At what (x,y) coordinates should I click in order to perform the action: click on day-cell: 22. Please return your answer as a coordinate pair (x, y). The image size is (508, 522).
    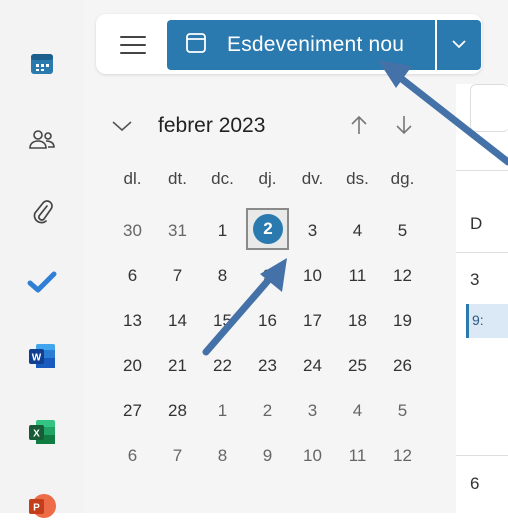
    Looking at the image, I should click on (222, 365).